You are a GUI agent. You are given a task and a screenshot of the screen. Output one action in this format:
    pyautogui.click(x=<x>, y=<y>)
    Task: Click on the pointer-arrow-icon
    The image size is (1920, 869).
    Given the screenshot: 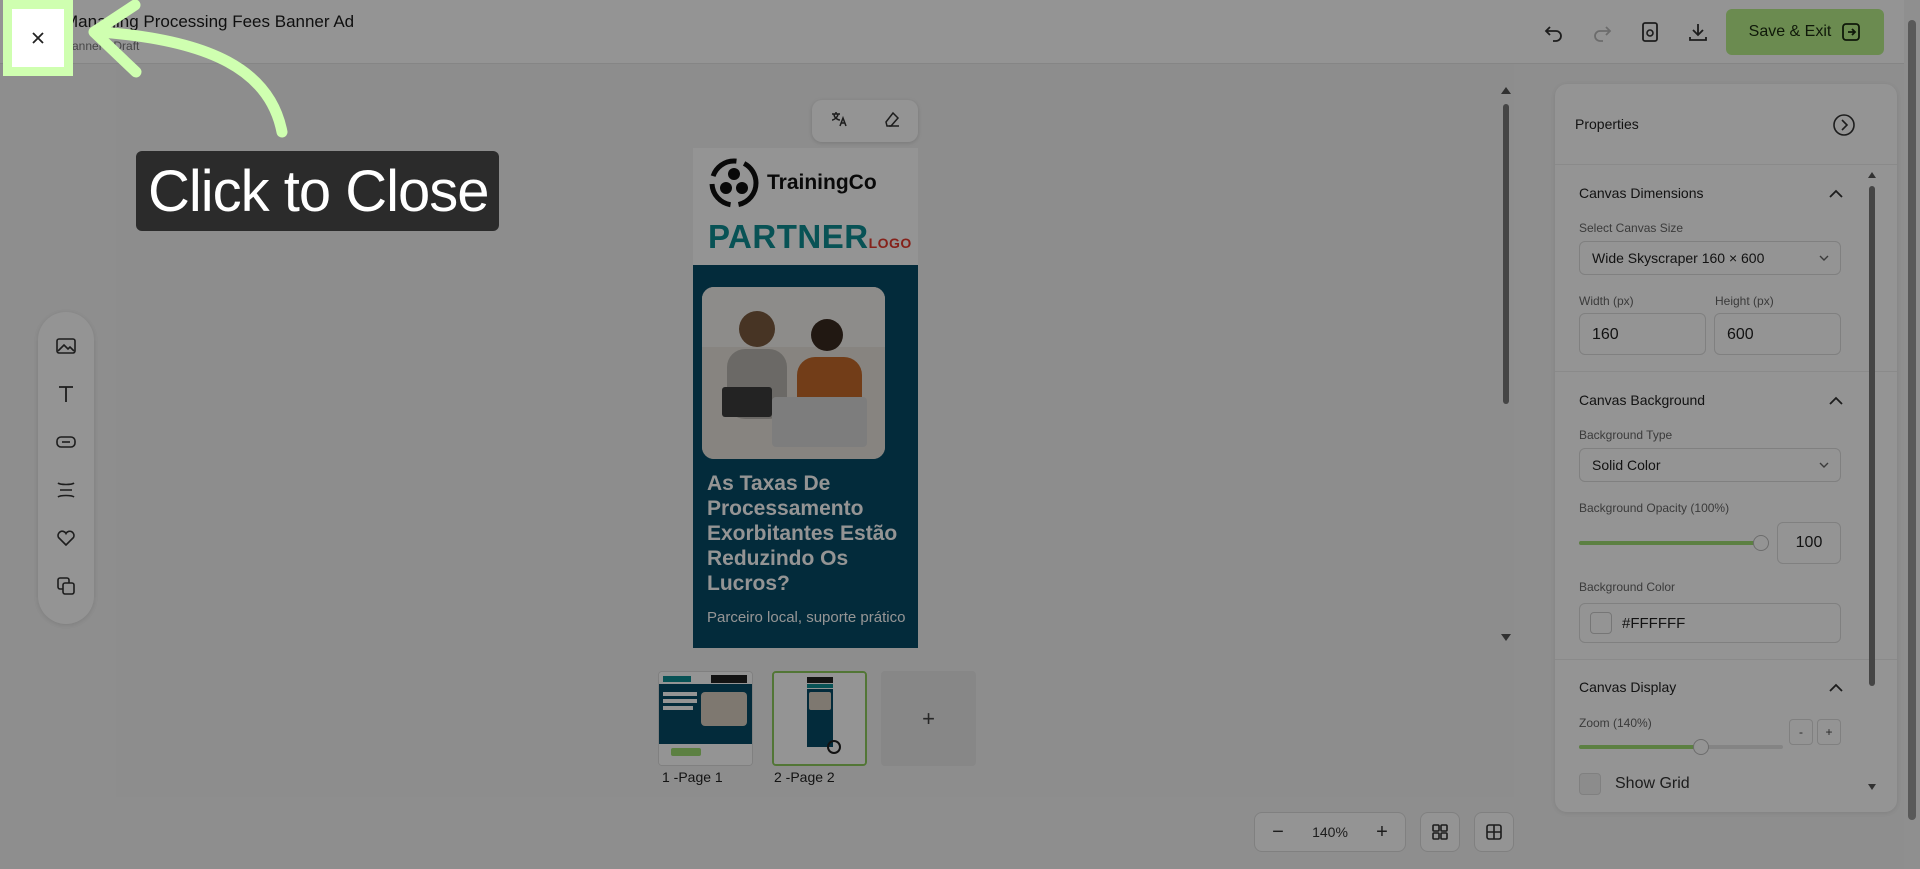 What is the action you would take?
    pyautogui.click(x=188, y=69)
    